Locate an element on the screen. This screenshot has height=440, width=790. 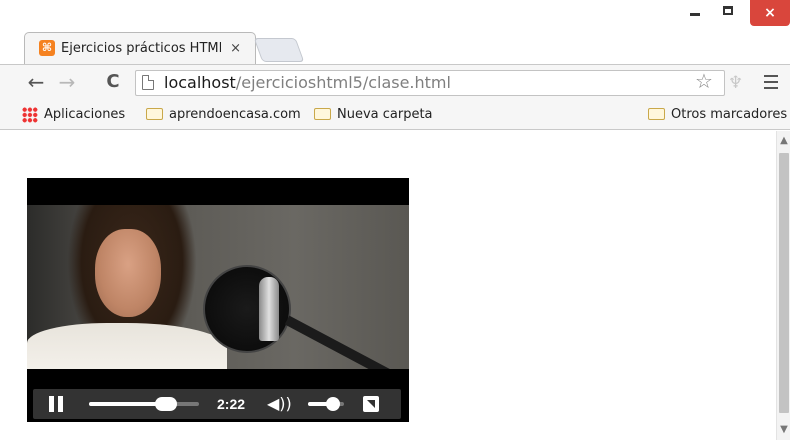
maximize-button is located at coordinates (729, 12).